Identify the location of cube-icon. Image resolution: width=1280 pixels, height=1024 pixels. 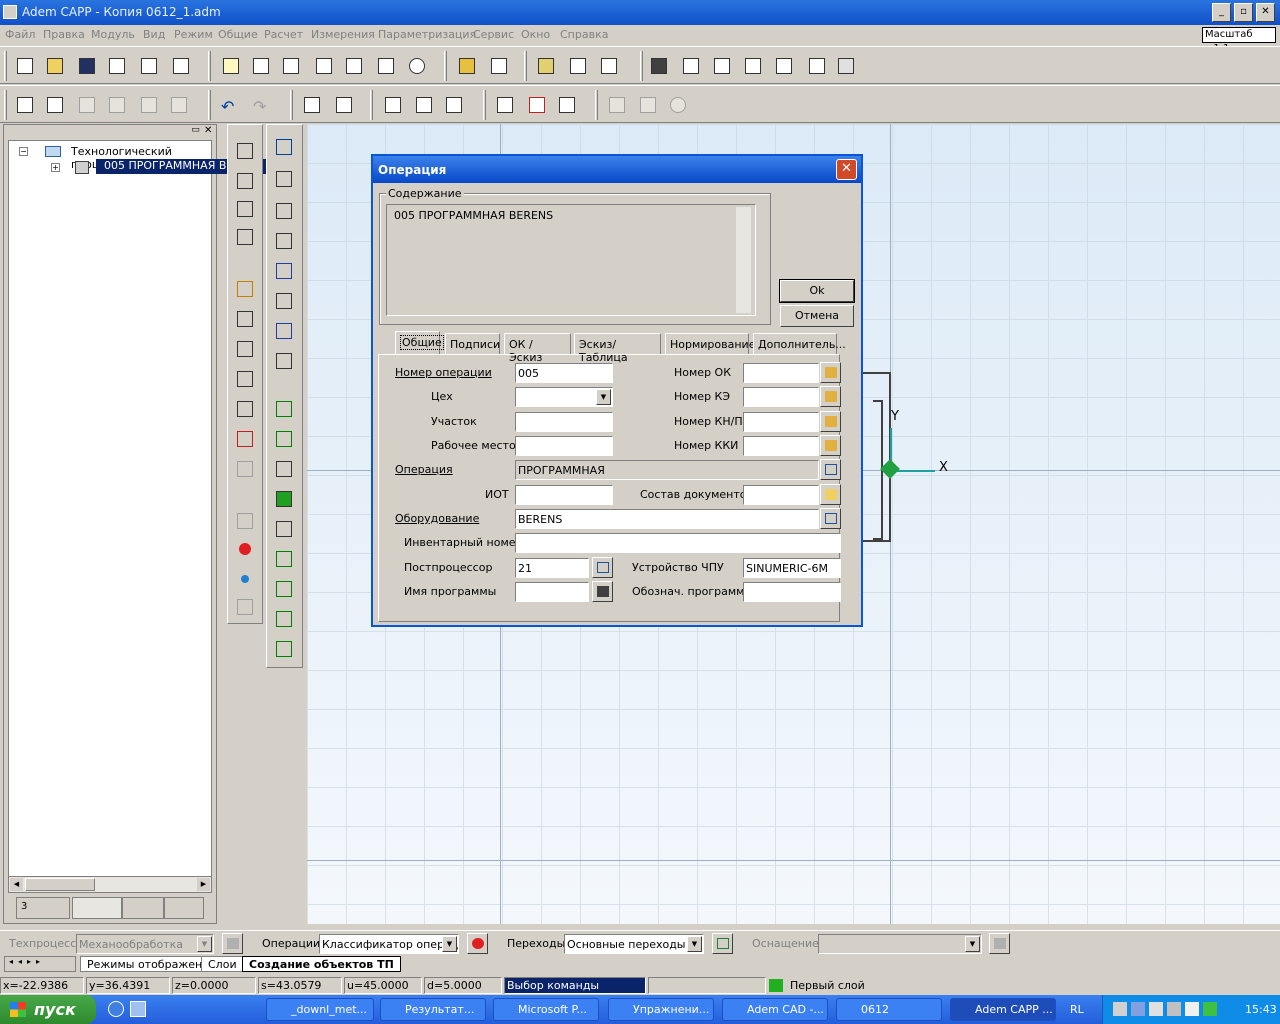
(722, 66).